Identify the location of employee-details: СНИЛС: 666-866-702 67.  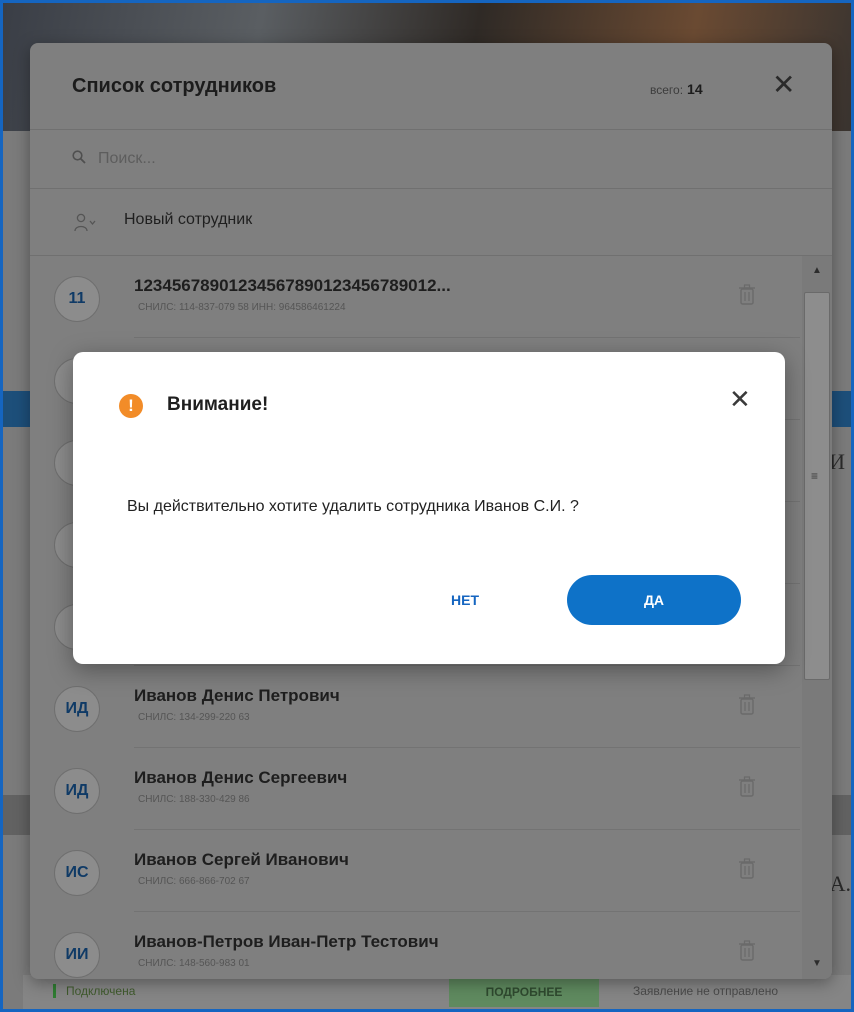
(194, 881).